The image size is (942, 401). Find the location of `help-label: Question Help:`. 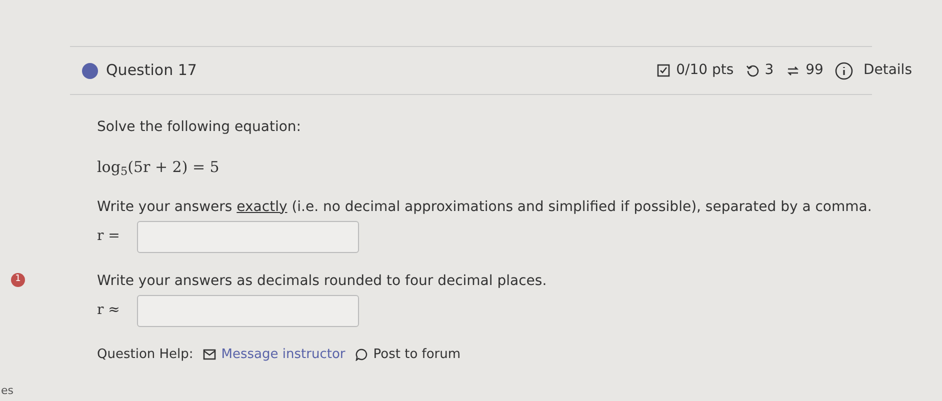

help-label: Question Help: is located at coordinates (145, 355).